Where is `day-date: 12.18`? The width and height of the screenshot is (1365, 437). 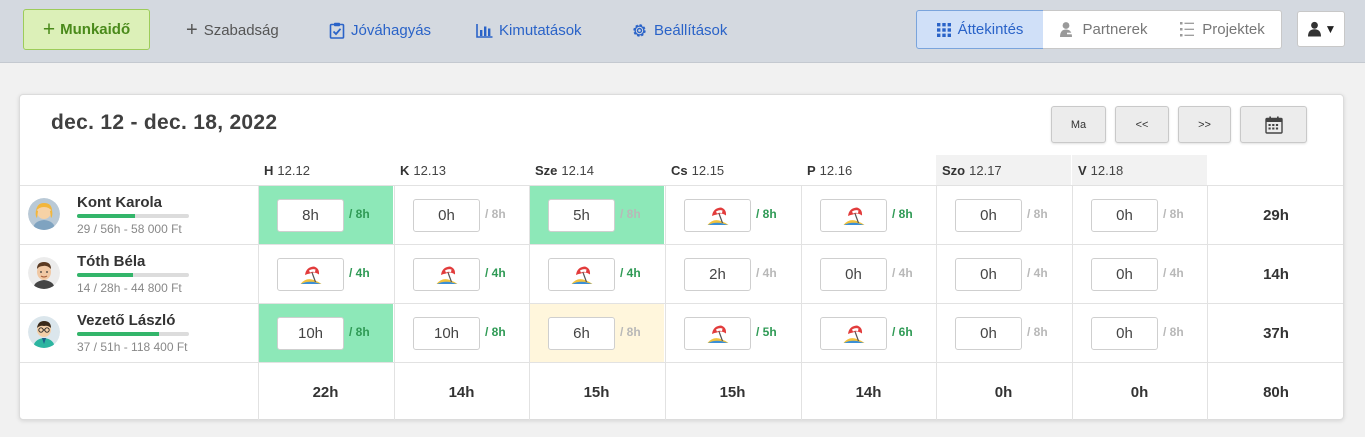
day-date: 12.18 is located at coordinates (1107, 170).